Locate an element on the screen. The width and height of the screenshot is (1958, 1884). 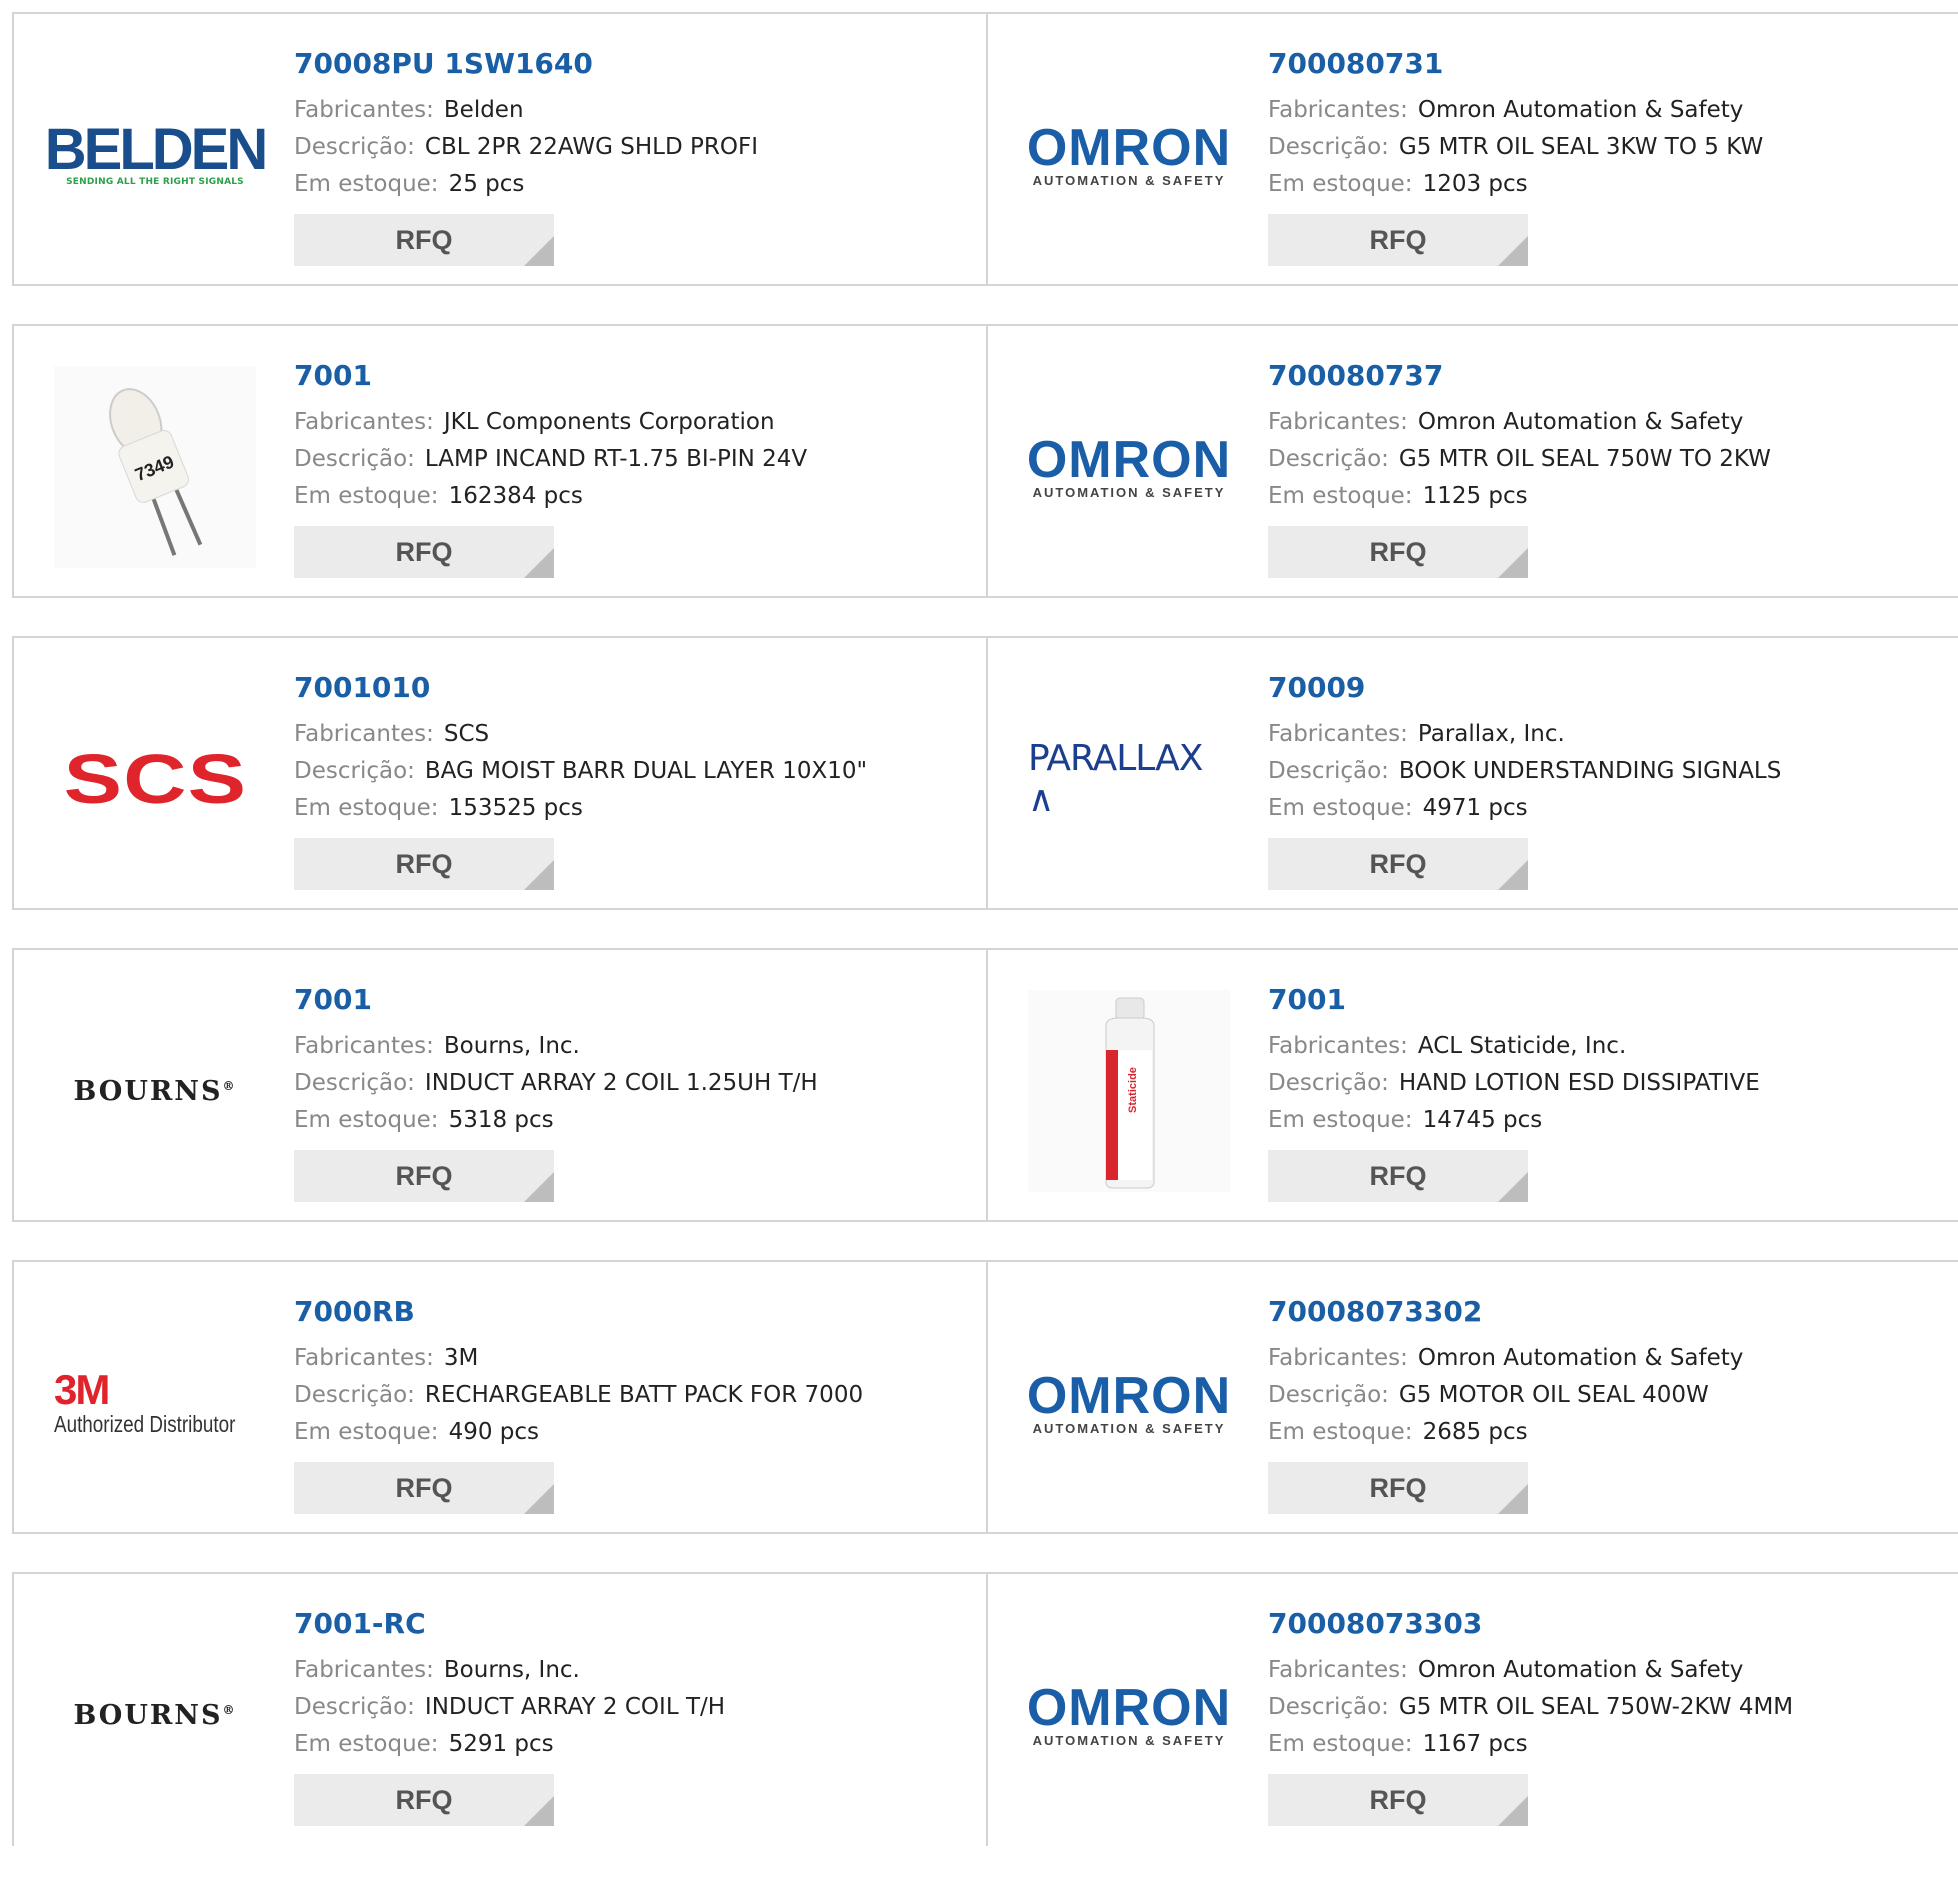
description-line: Descrição: HAND LOTION ESD DISSIPATIVE is located at coordinates (1514, 1083).